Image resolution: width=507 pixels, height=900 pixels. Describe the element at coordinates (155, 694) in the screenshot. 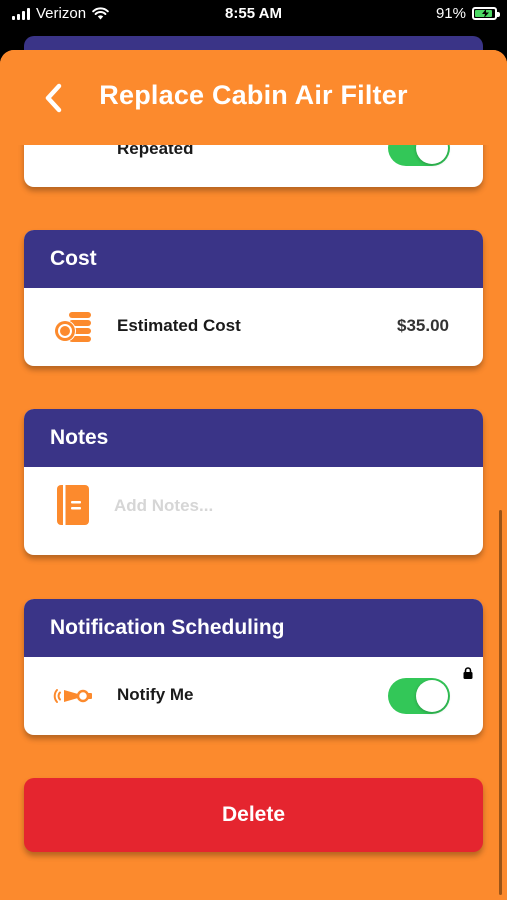

I see `notify-me-label: Notify Me` at that location.